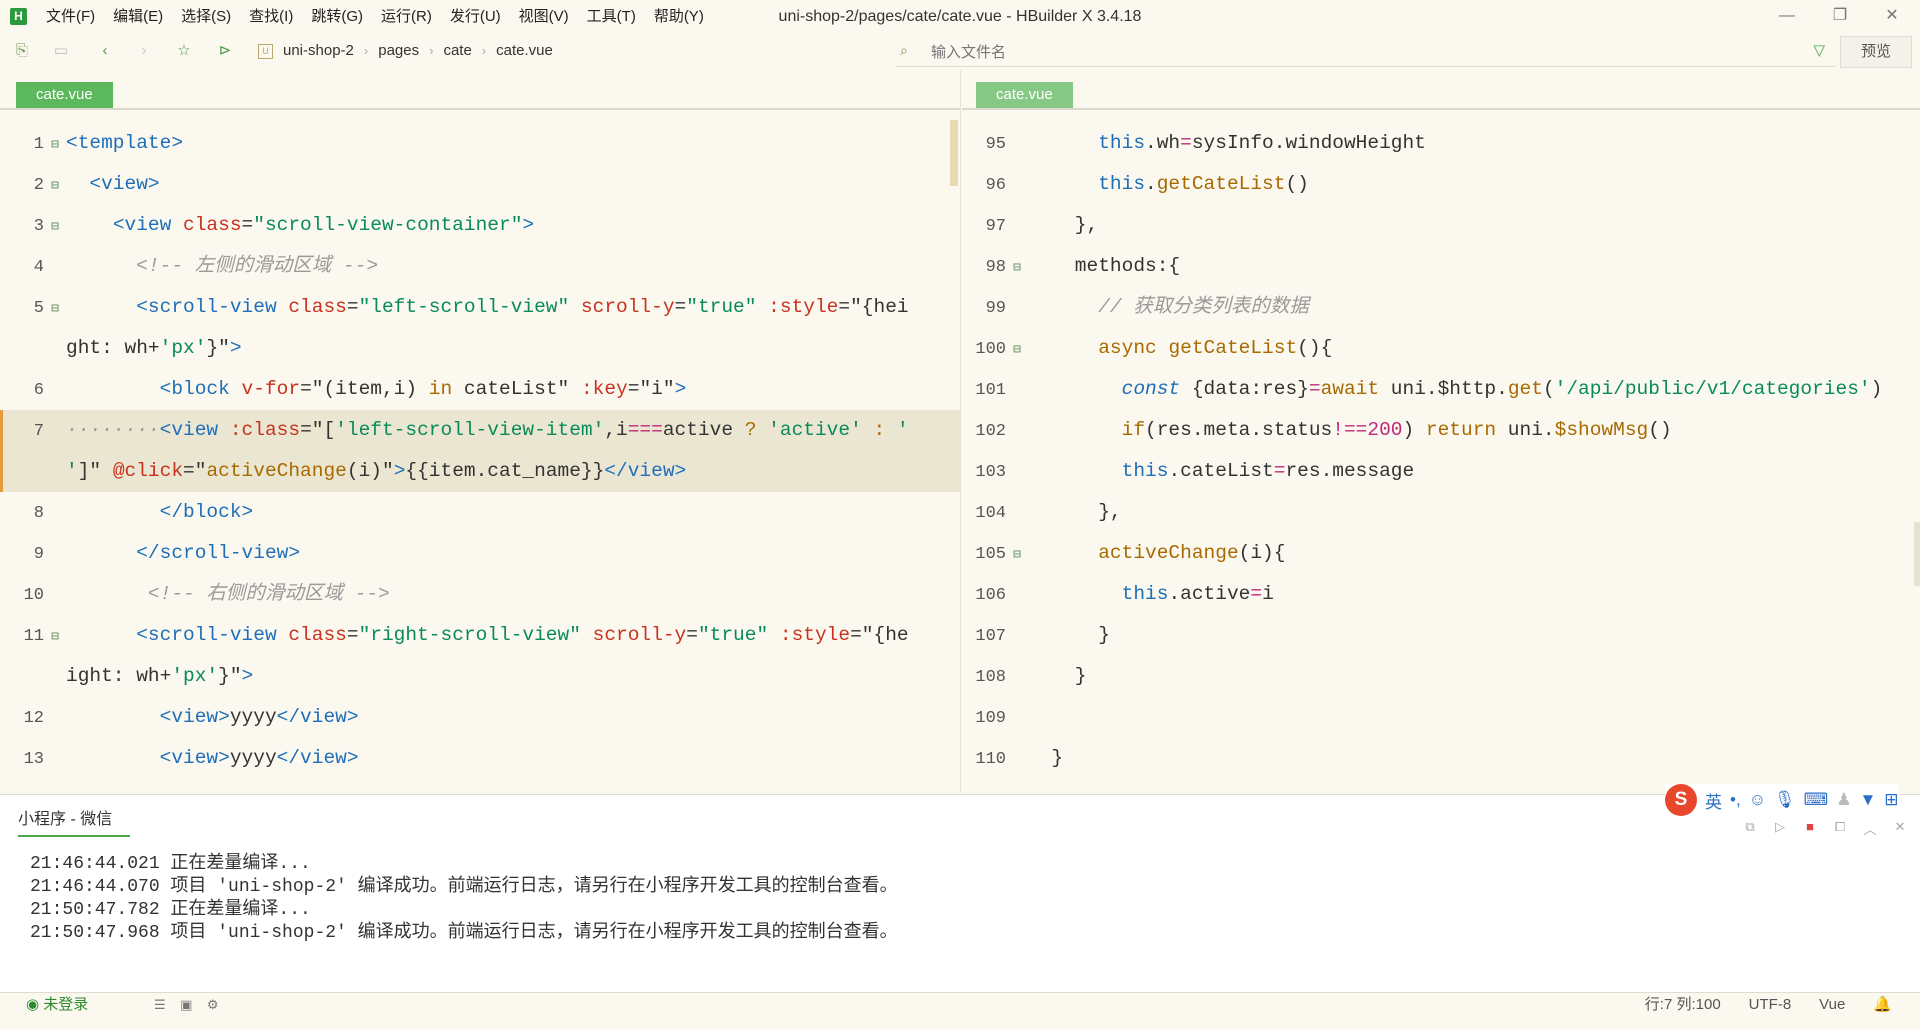 The image size is (1920, 1030). What do you see at coordinates (70, 17) in the screenshot?
I see `menu-item: 文件(F)` at bounding box center [70, 17].